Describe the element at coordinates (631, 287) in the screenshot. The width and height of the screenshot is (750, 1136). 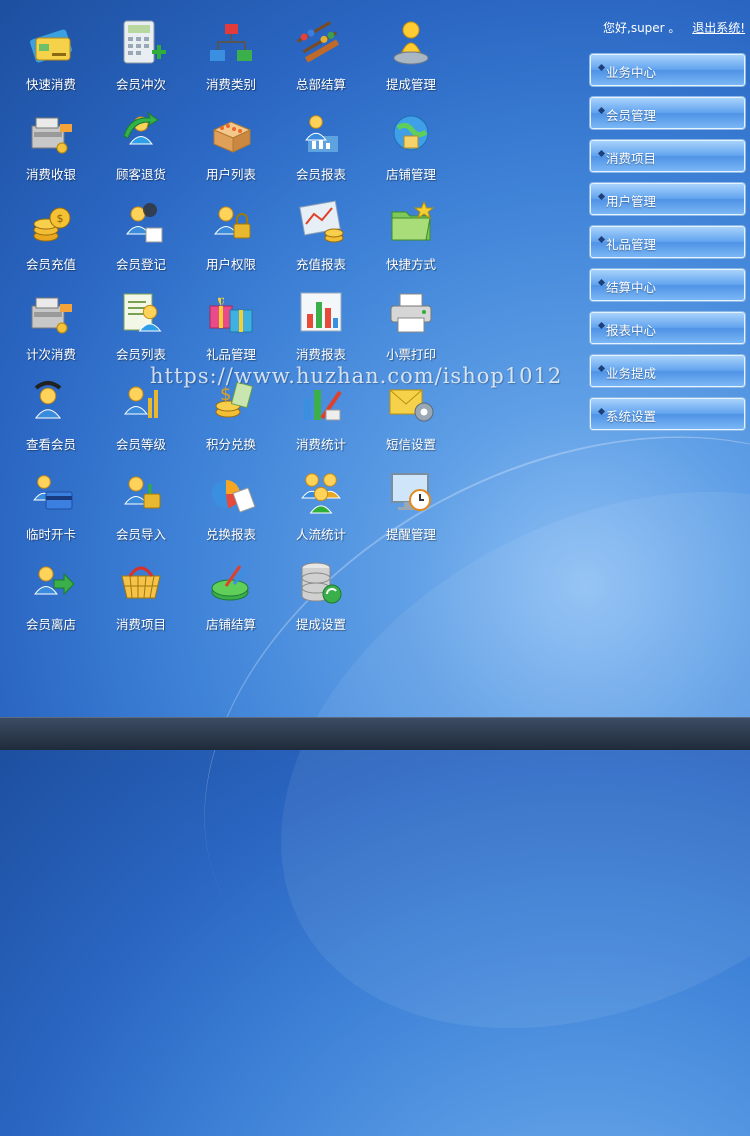
I see `sidebar-menu-label: 结算中心` at that location.